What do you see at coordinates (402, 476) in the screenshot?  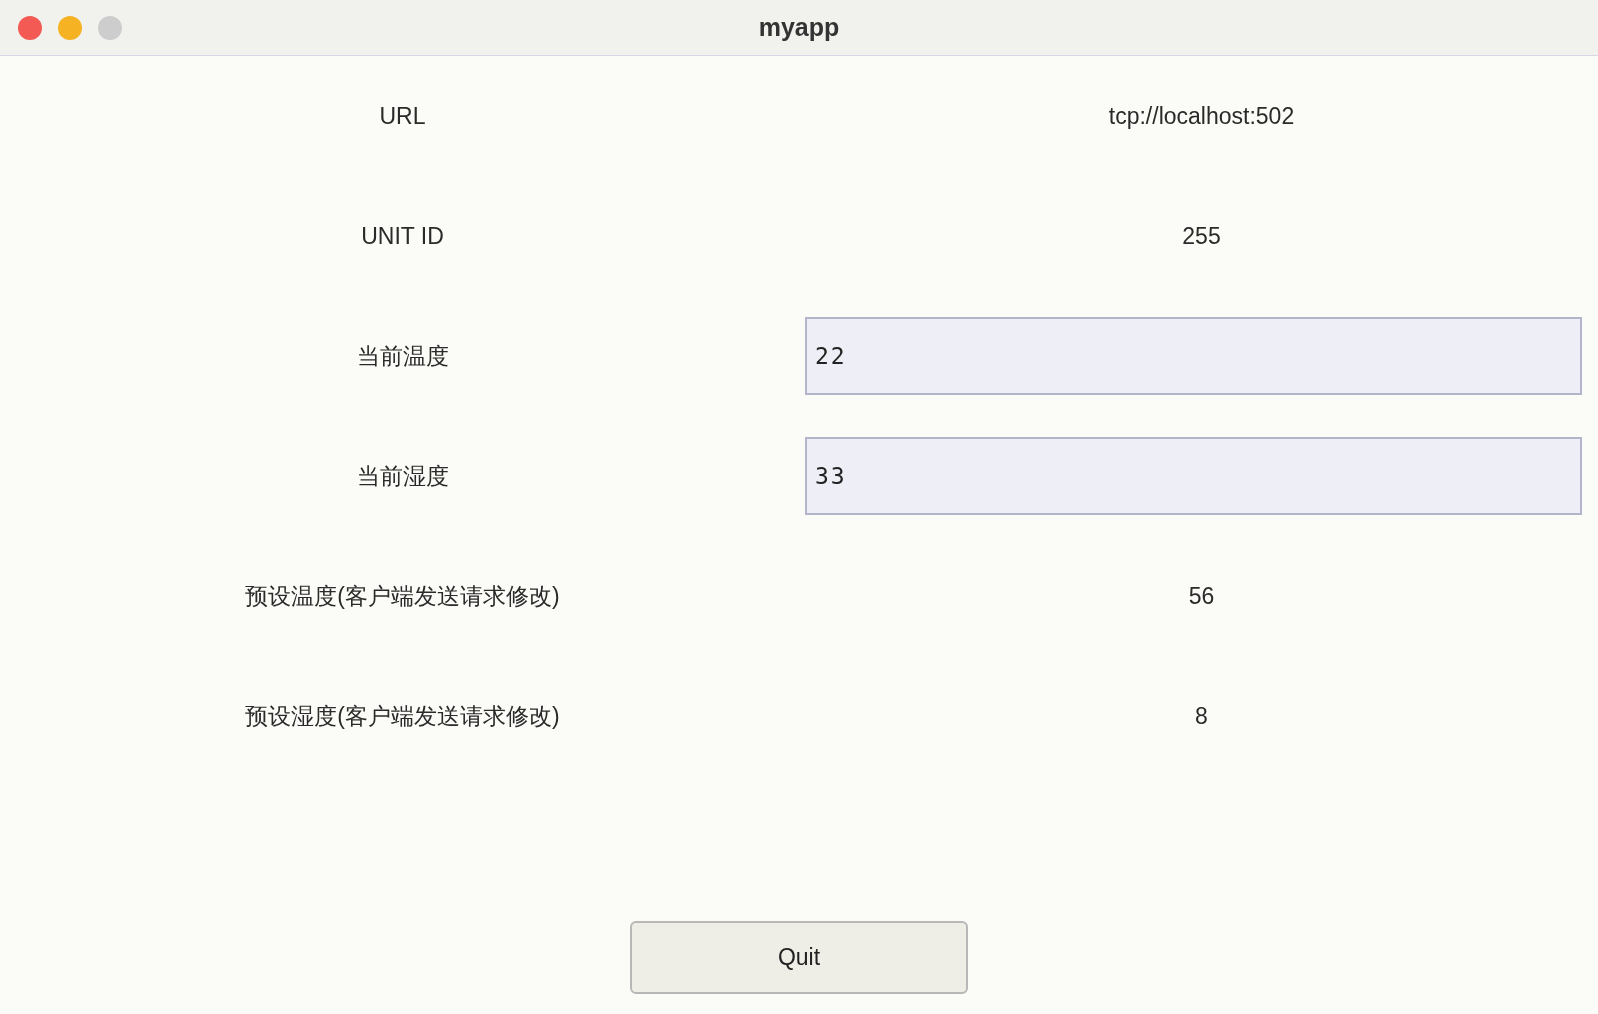 I see `field-label: 当前湿度` at bounding box center [402, 476].